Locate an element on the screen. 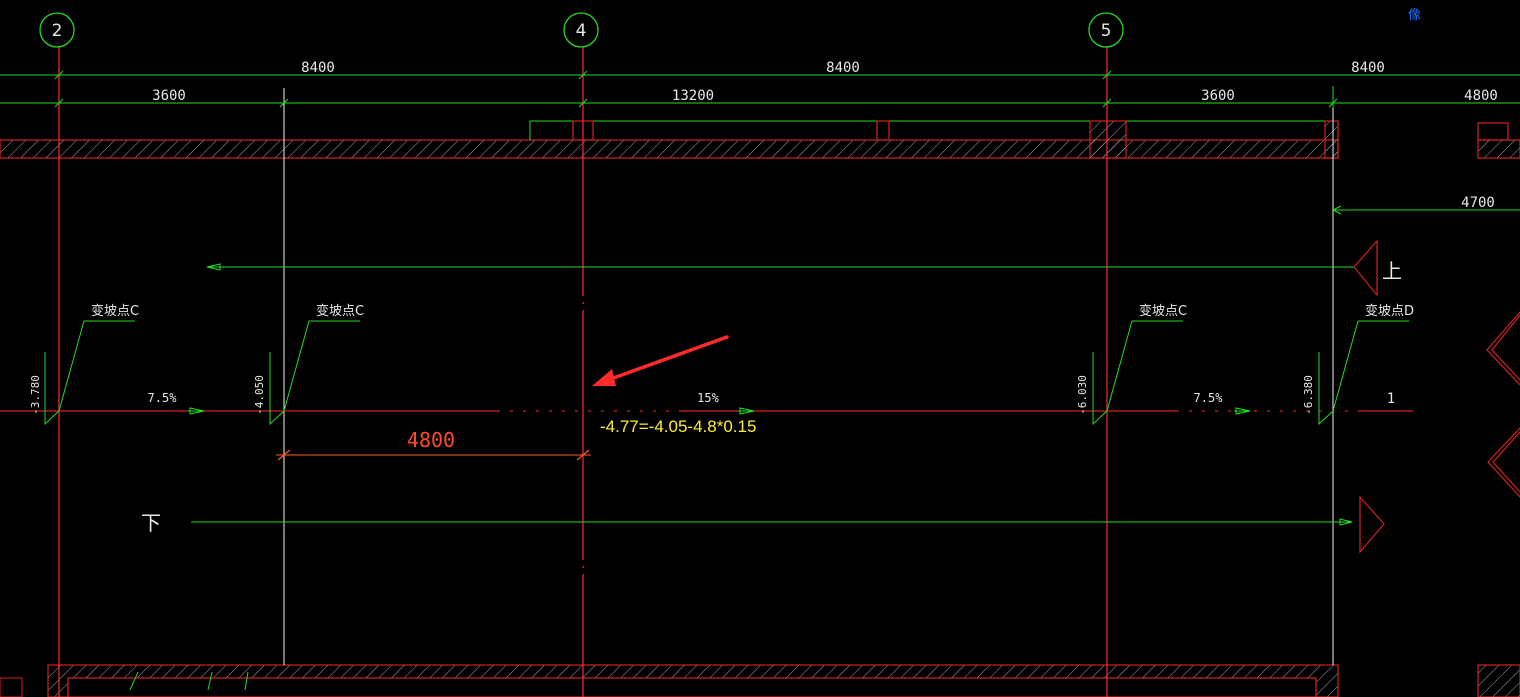  elevation-3: -6.030 is located at coordinates (1082, 395).